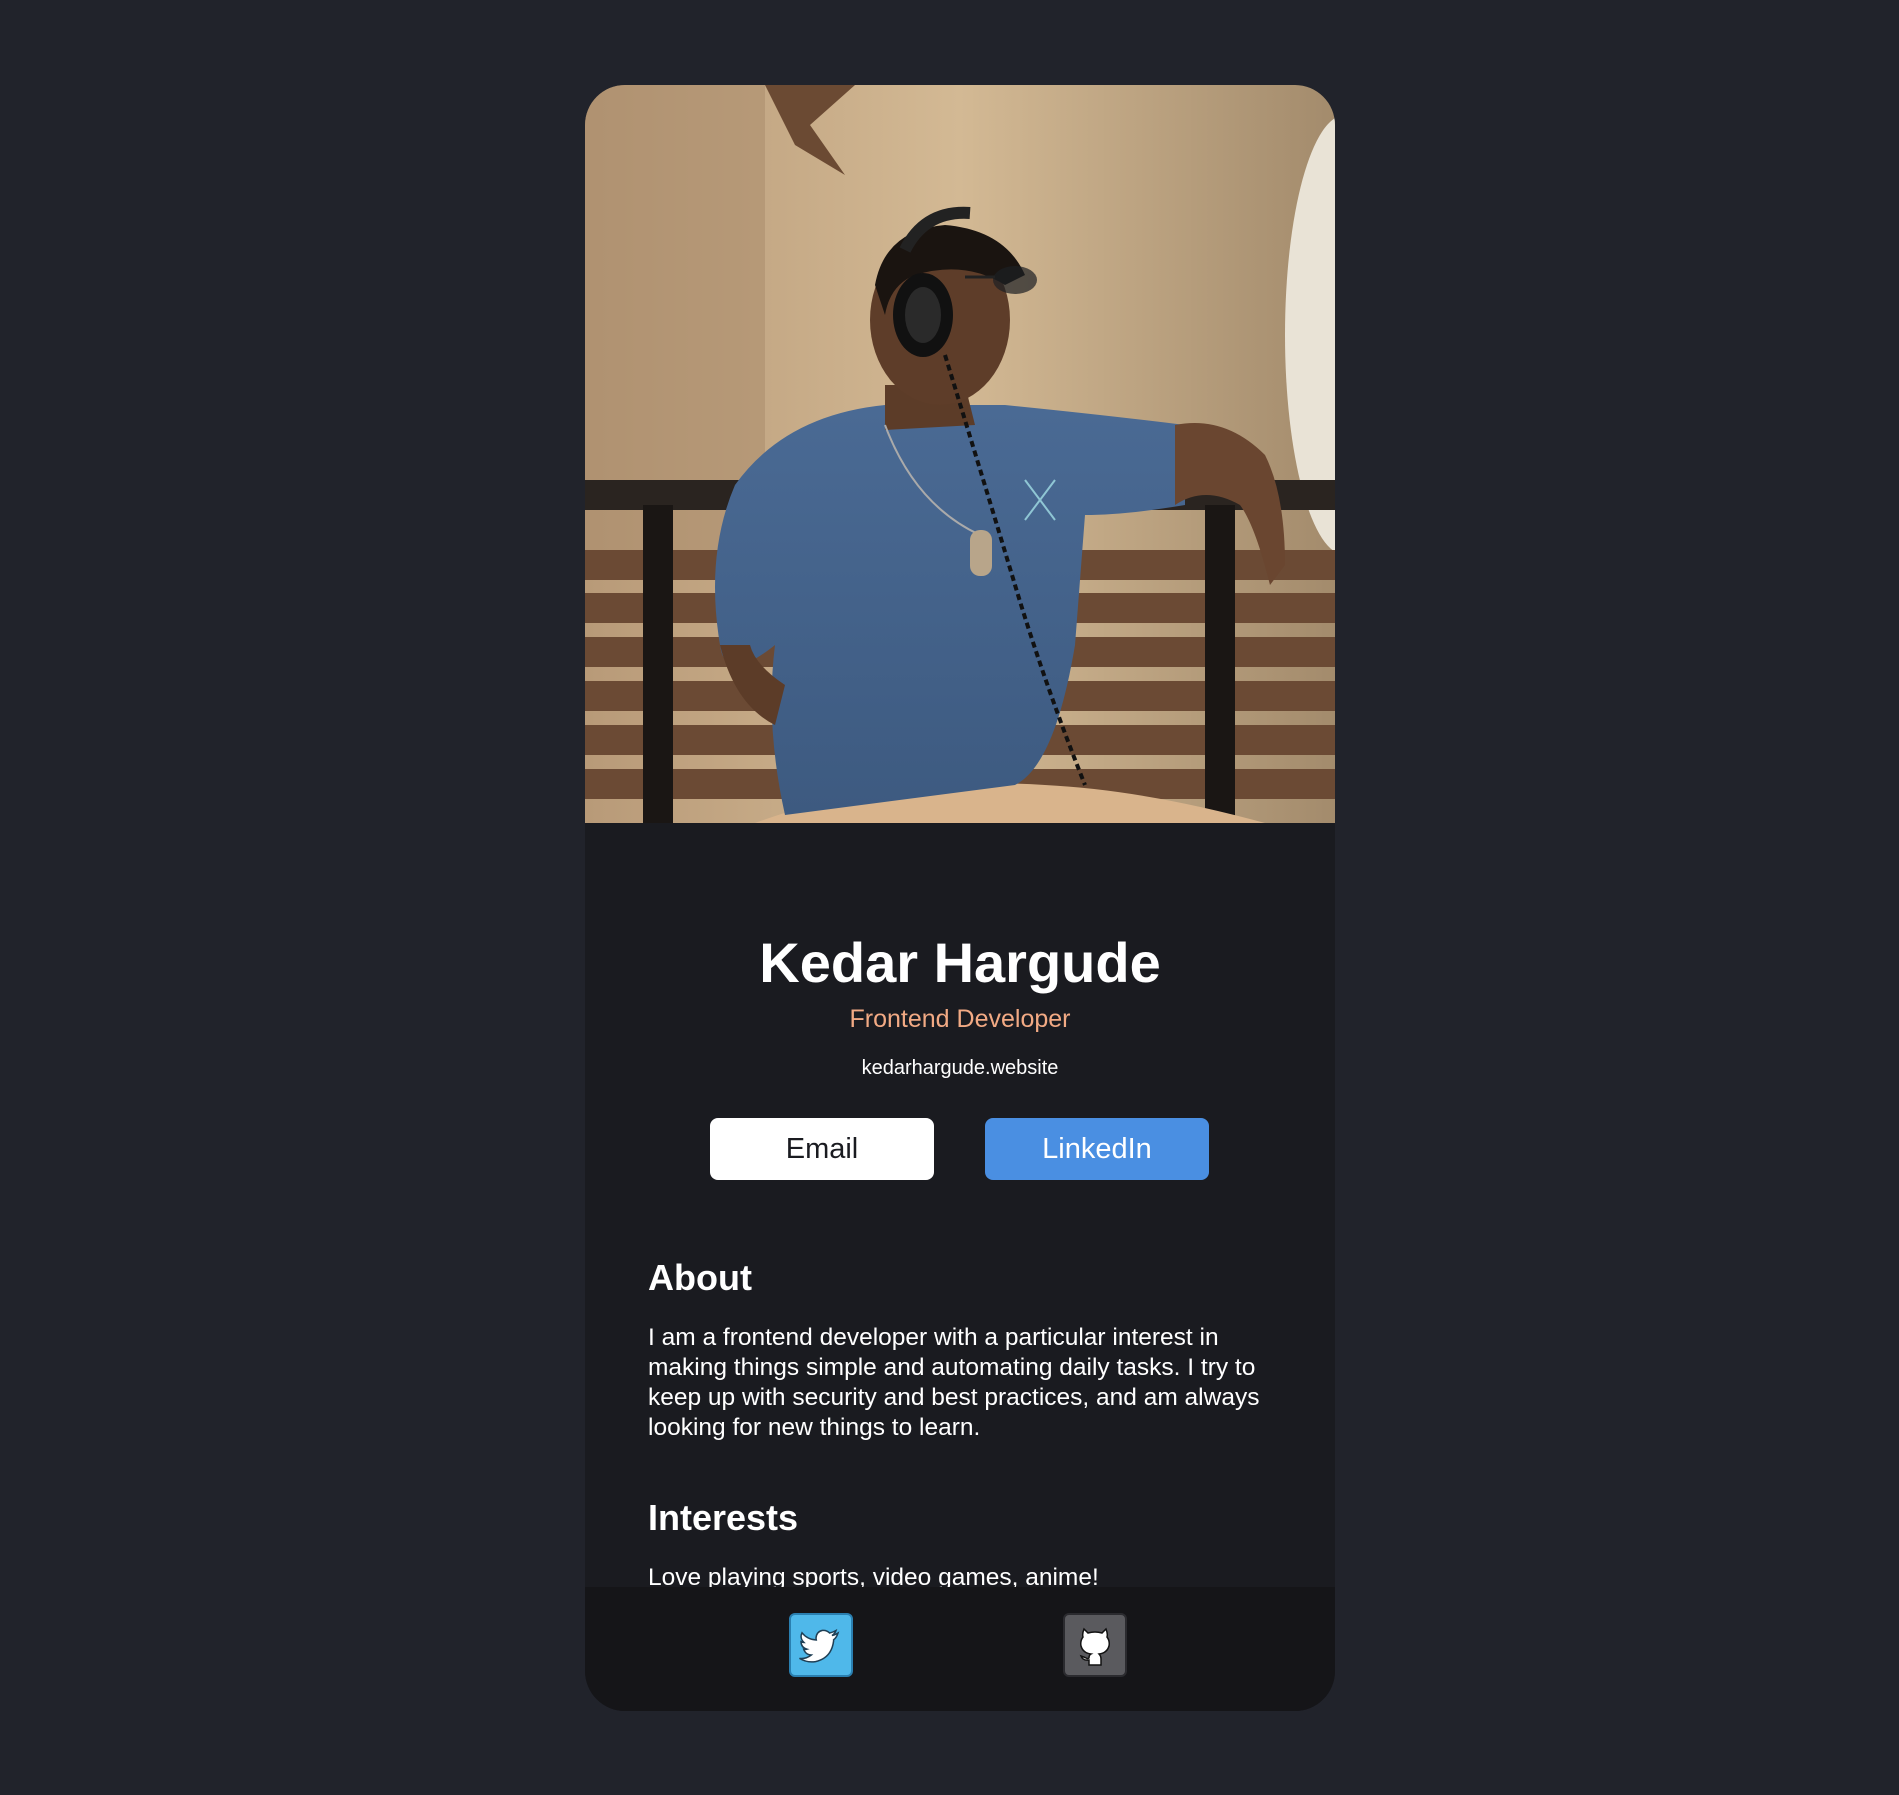  I want to click on linkedin-button: LinkedIn, so click(1097, 1149).